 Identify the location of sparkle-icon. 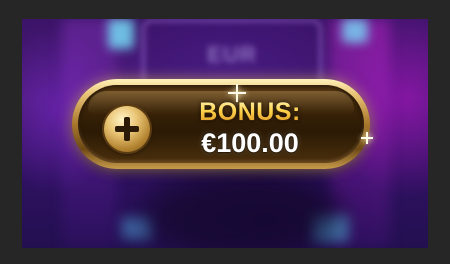
(367, 138).